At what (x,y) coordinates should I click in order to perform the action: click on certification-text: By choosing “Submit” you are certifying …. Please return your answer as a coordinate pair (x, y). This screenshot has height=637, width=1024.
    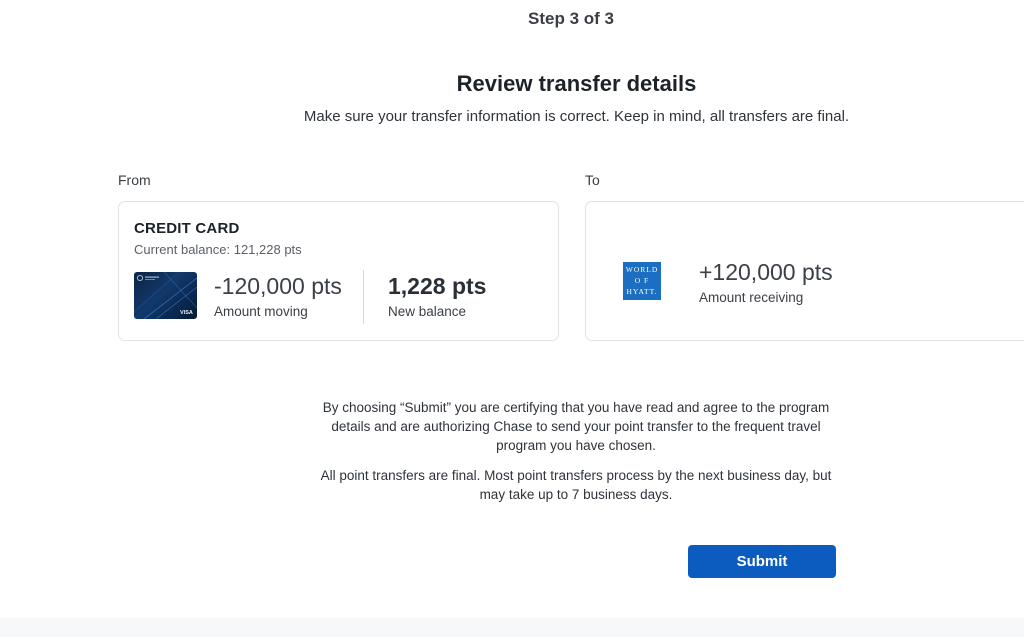
    Looking at the image, I should click on (576, 426).